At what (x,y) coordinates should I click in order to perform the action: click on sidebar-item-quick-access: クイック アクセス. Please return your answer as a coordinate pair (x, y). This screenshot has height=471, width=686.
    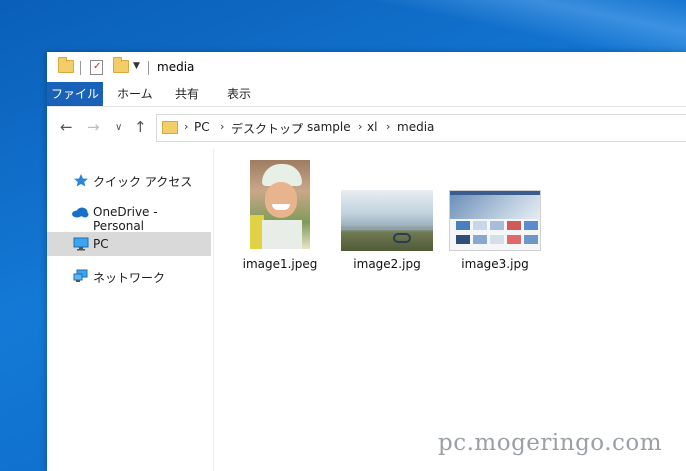
    Looking at the image, I should click on (129, 180).